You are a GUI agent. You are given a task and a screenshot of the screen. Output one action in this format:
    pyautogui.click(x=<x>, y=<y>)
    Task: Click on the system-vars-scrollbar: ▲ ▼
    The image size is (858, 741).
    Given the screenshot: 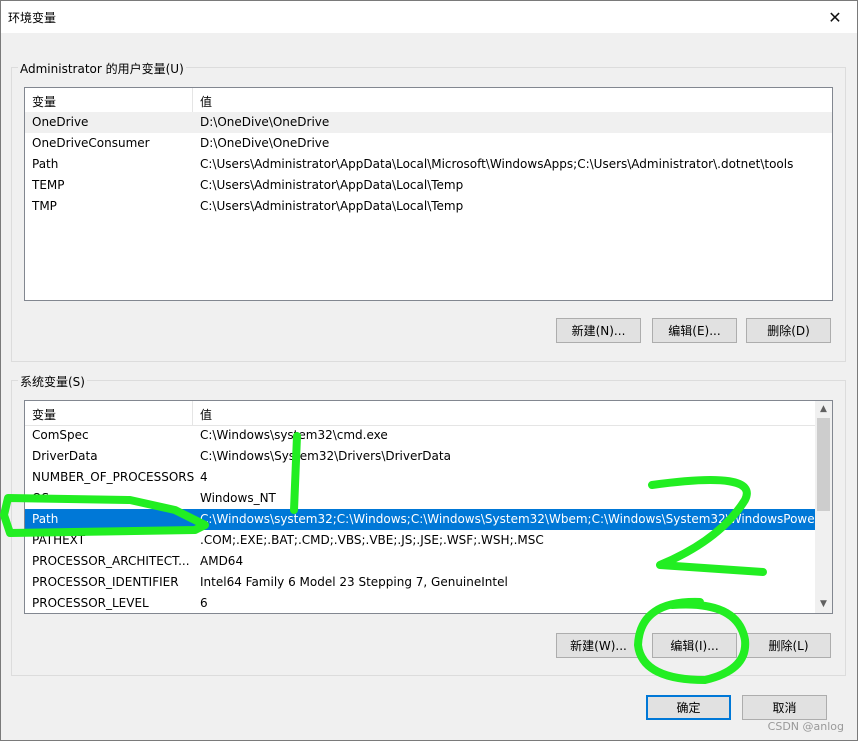 What is the action you would take?
    pyautogui.click(x=823, y=507)
    